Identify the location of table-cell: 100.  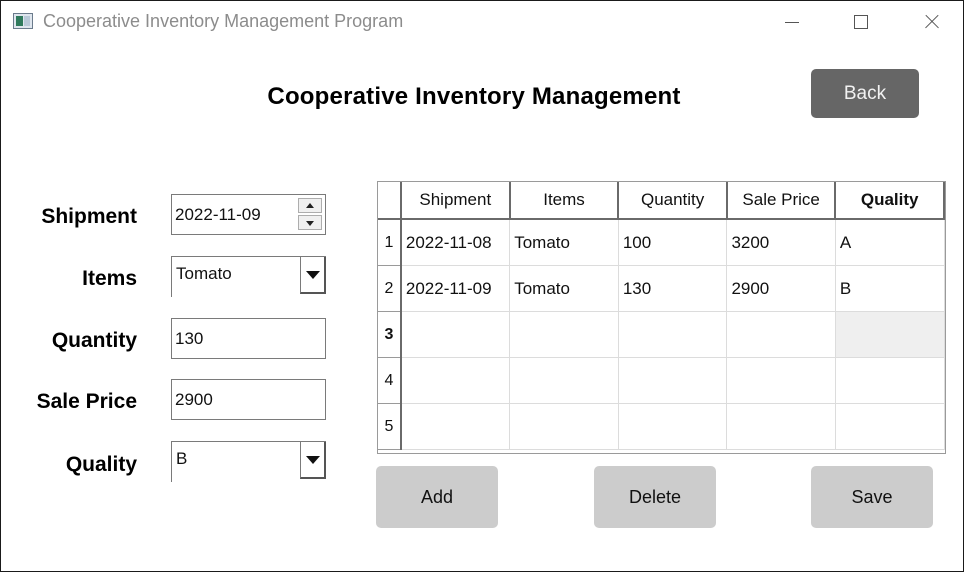
(673, 242).